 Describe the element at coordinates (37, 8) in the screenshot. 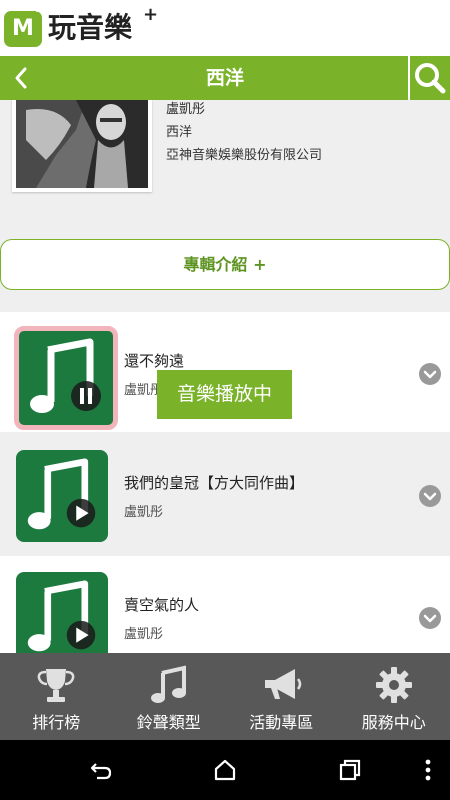

I see `logo-badge-plus: +` at that location.